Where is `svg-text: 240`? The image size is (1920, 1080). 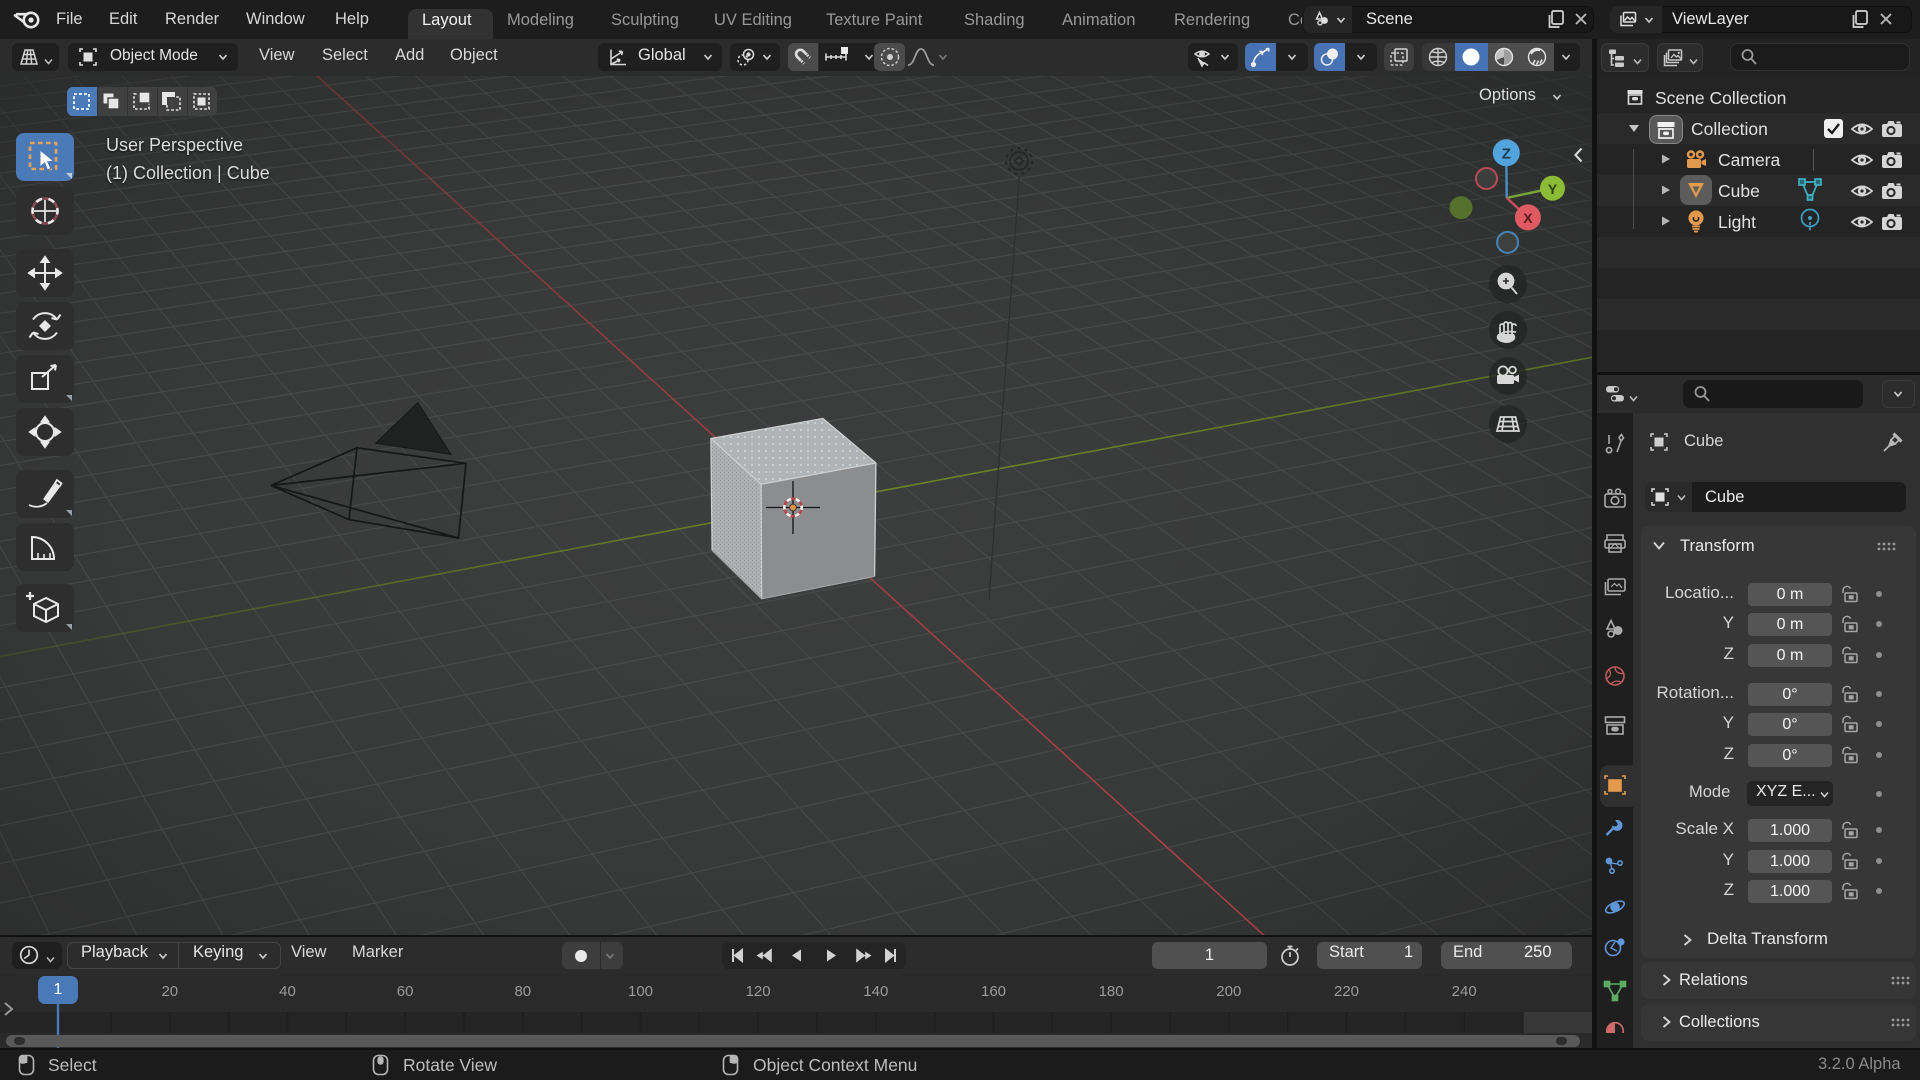
svg-text: 240 is located at coordinates (1464, 991).